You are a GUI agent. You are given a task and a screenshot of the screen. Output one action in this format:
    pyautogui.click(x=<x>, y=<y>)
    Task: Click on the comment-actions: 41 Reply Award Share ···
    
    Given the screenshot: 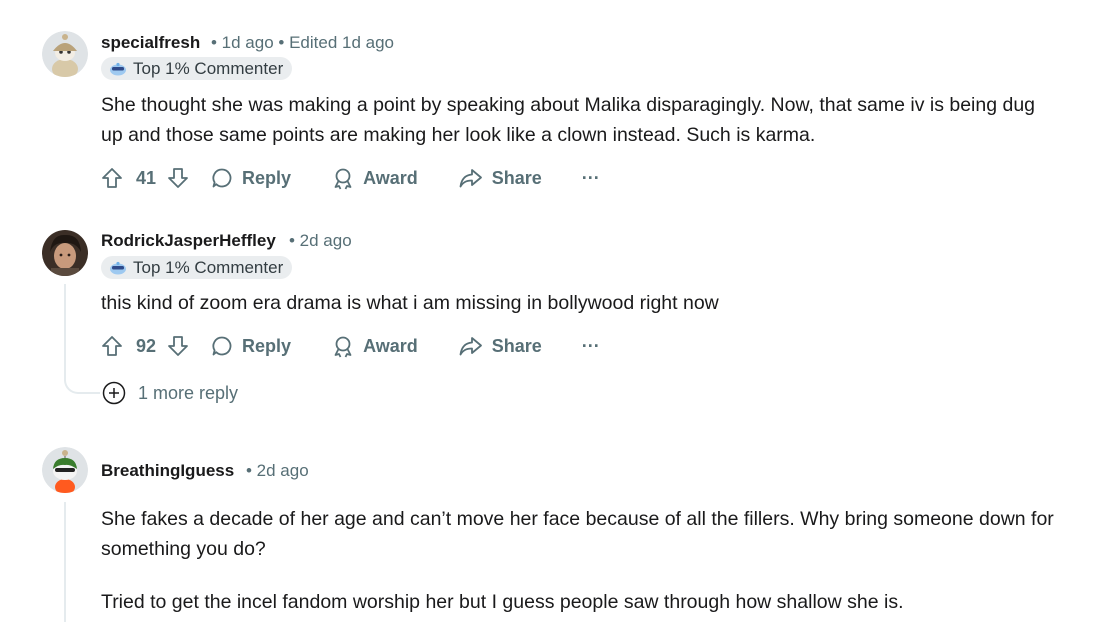 What is the action you would take?
    pyautogui.click(x=350, y=178)
    